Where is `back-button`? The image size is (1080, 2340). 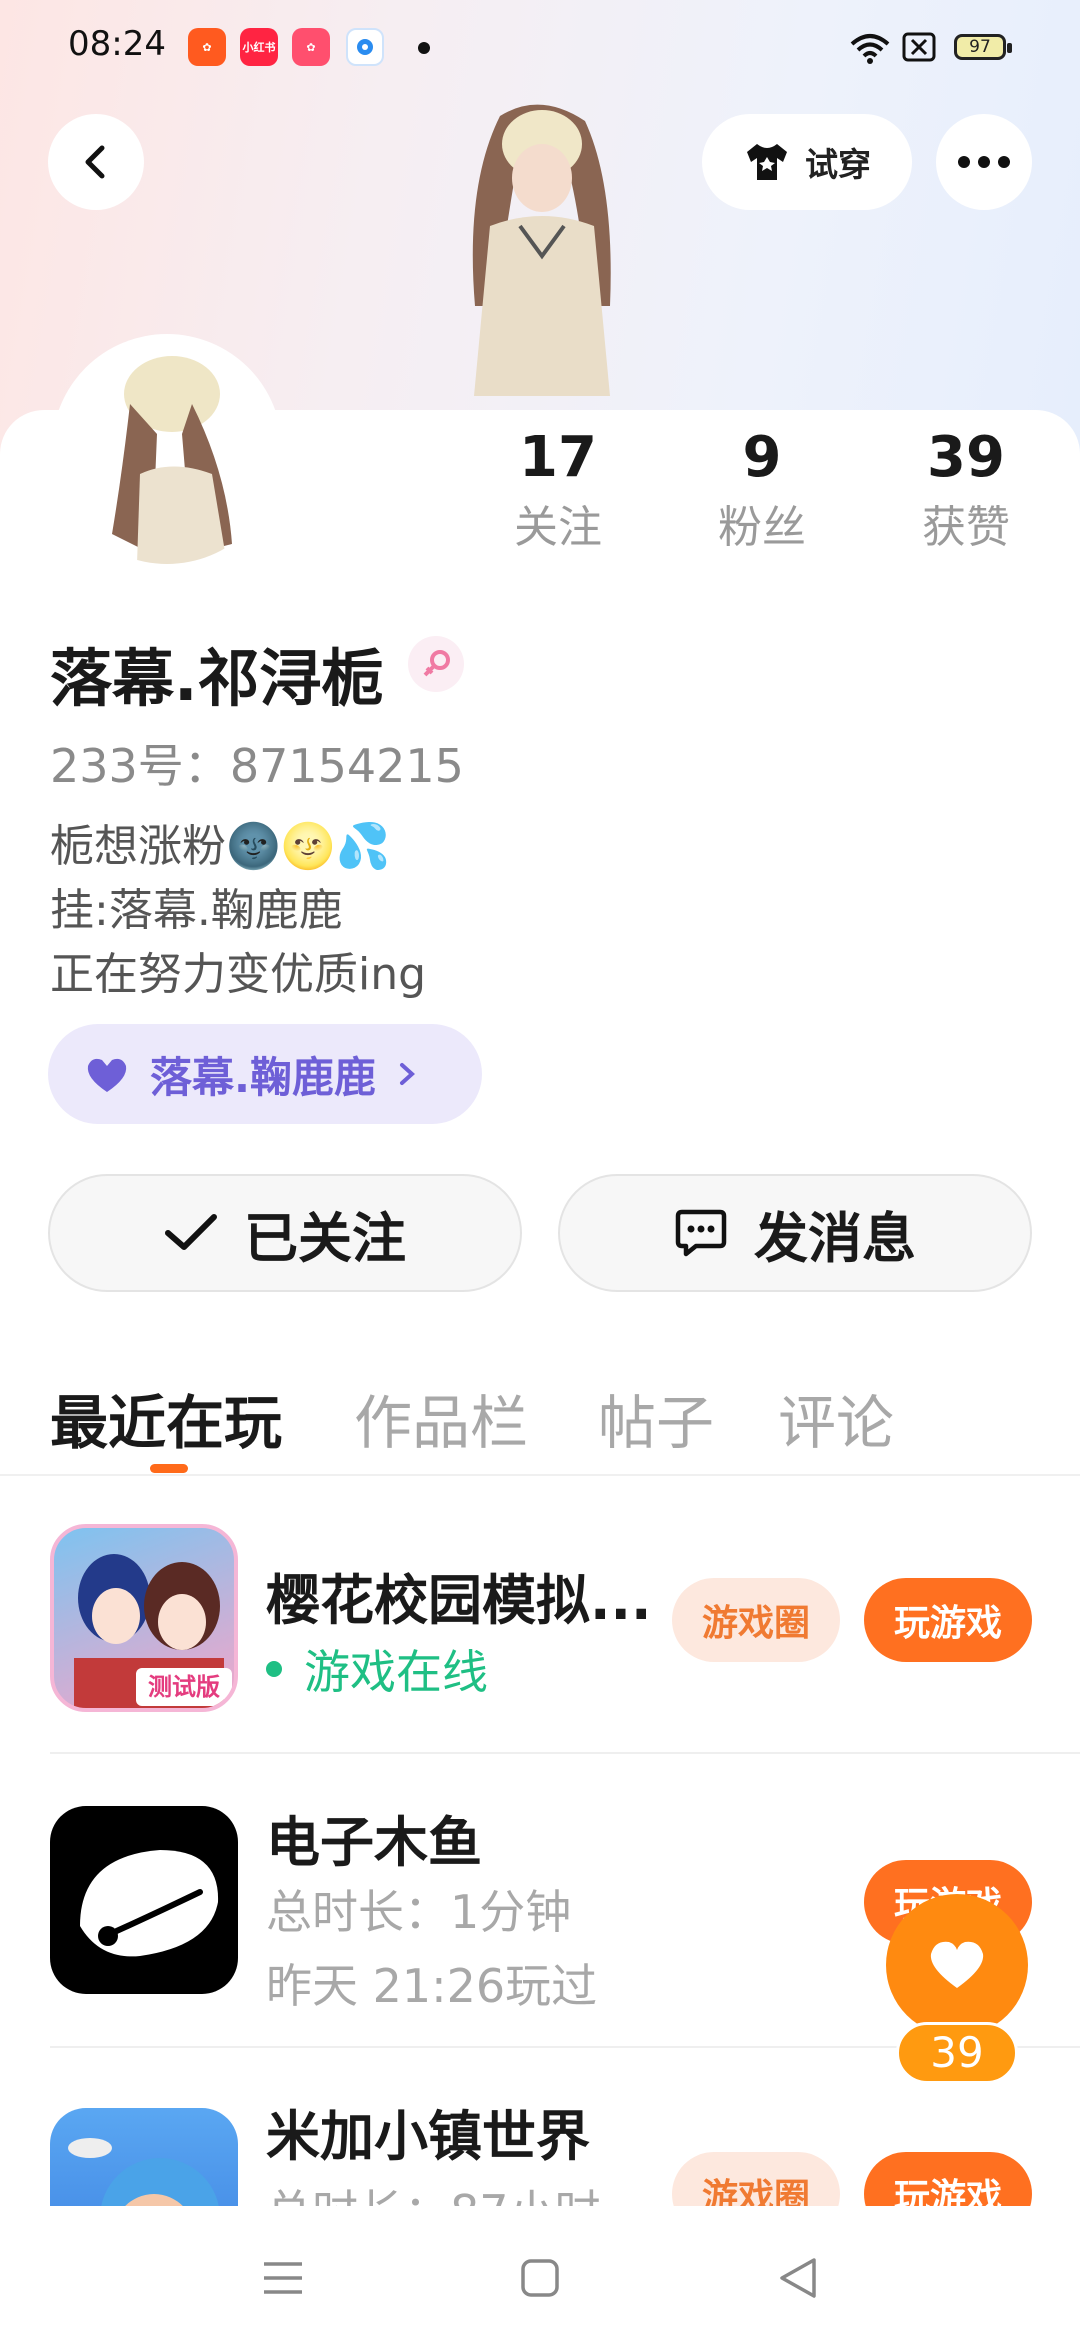
back-button is located at coordinates (96, 162).